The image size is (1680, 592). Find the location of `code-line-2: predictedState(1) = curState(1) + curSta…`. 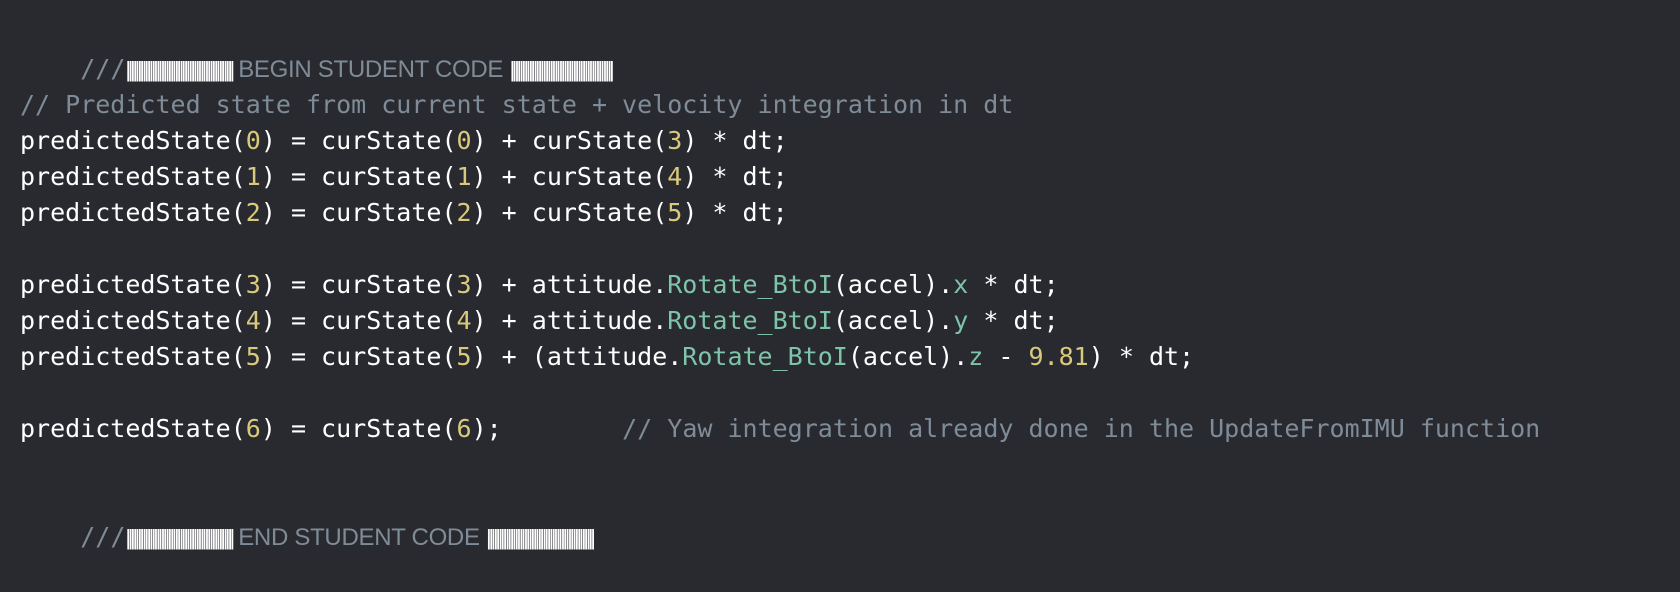

code-line-2: predictedState(1) = curState(1) + curSta… is located at coordinates (404, 176).